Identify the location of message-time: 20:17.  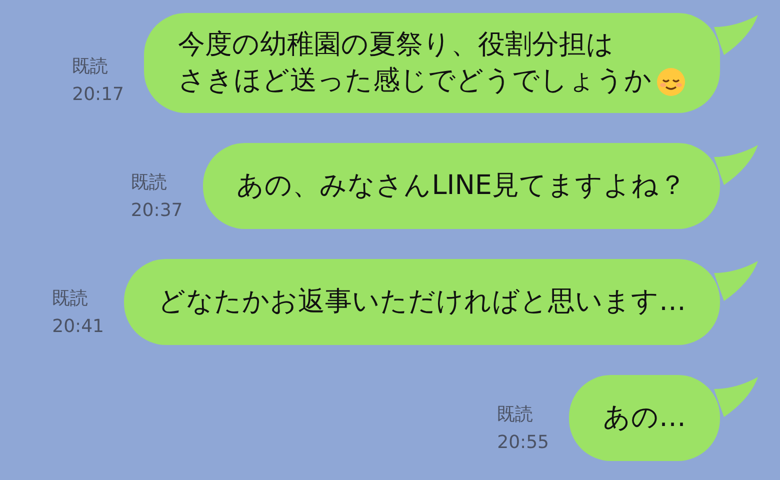
(98, 95).